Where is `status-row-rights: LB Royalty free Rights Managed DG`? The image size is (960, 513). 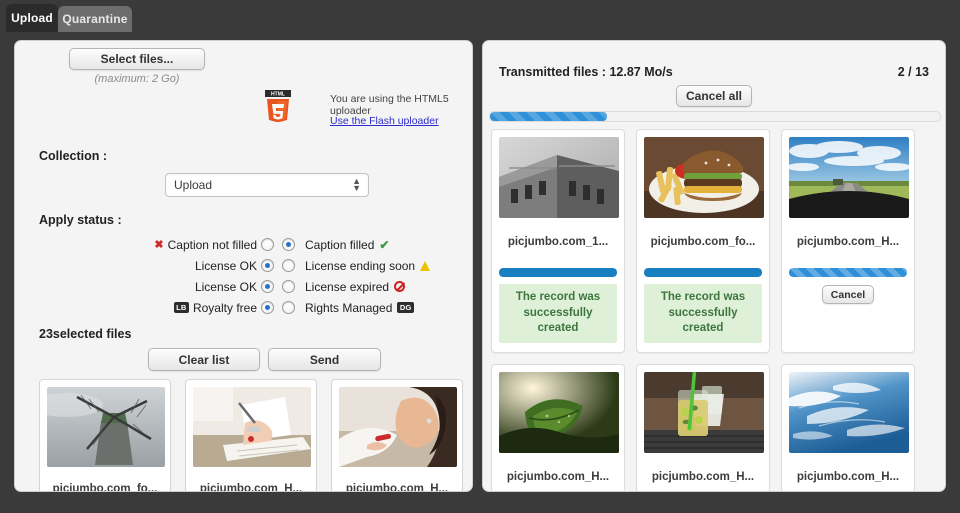 status-row-rights: LB Royalty free Rights Managed DG is located at coordinates (283, 307).